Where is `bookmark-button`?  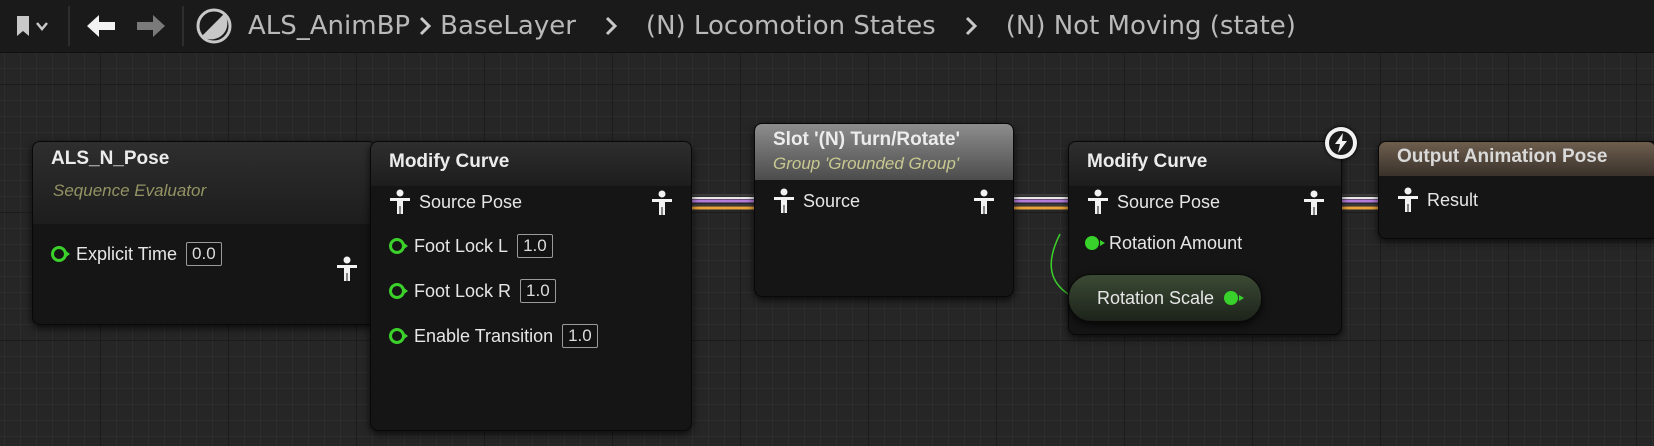
bookmark-button is located at coordinates (31, 26).